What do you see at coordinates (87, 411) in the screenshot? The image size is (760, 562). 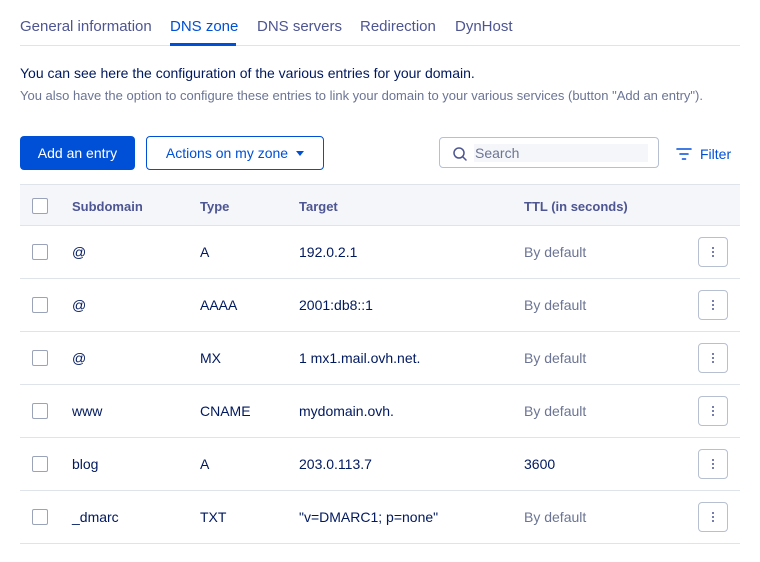 I see `cell-subdomain: www` at bounding box center [87, 411].